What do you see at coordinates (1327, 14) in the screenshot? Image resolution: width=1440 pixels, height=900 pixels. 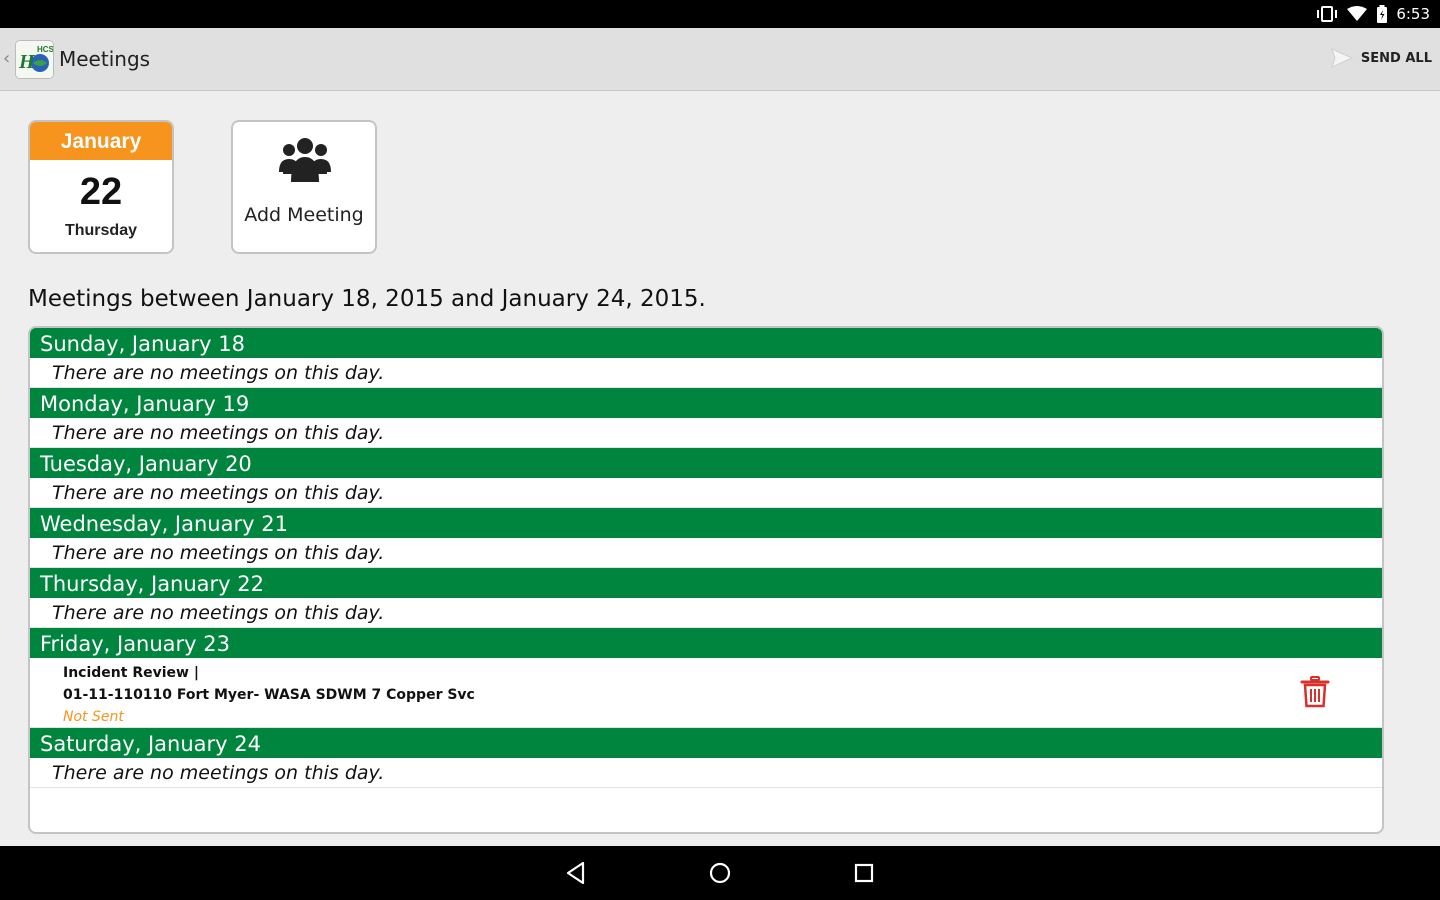 I see `vibrate-icon` at bounding box center [1327, 14].